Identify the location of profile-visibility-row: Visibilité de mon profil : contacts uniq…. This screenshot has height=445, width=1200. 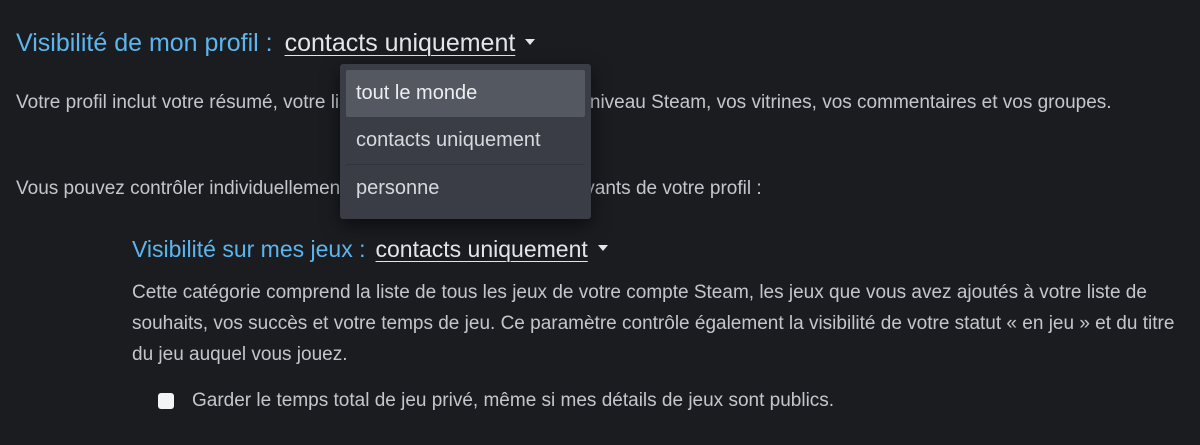
(276, 43).